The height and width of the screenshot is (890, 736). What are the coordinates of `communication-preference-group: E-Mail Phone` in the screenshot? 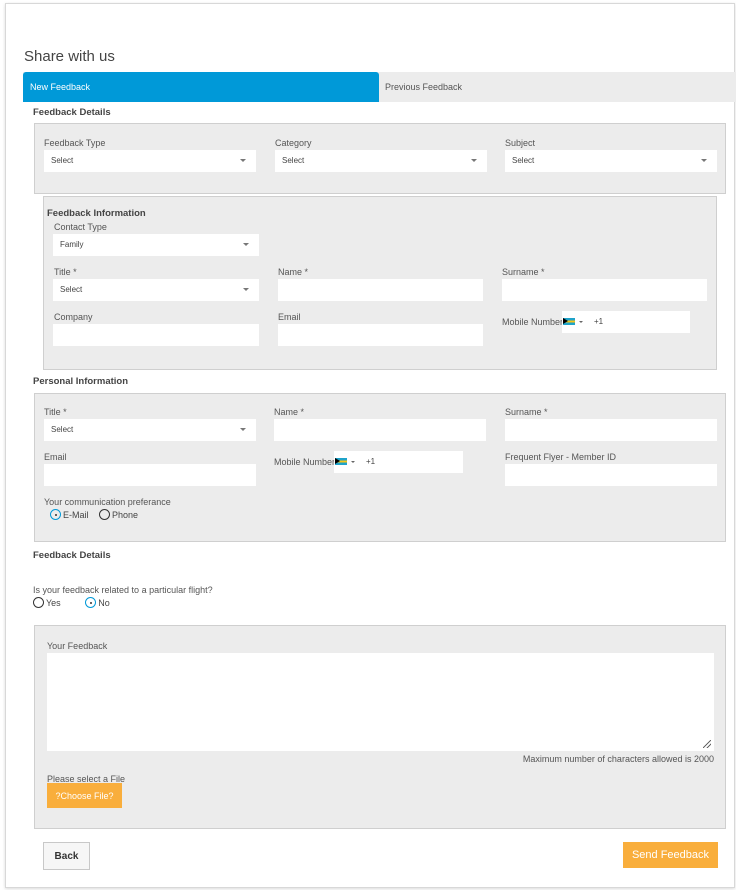 It's located at (98, 515).